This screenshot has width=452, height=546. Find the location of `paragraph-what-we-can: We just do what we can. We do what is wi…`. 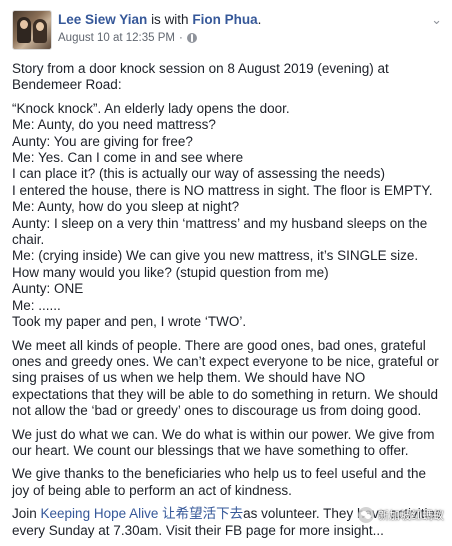

paragraph-what-we-can: We just do what we can. We do what is wi… is located at coordinates (228, 443).